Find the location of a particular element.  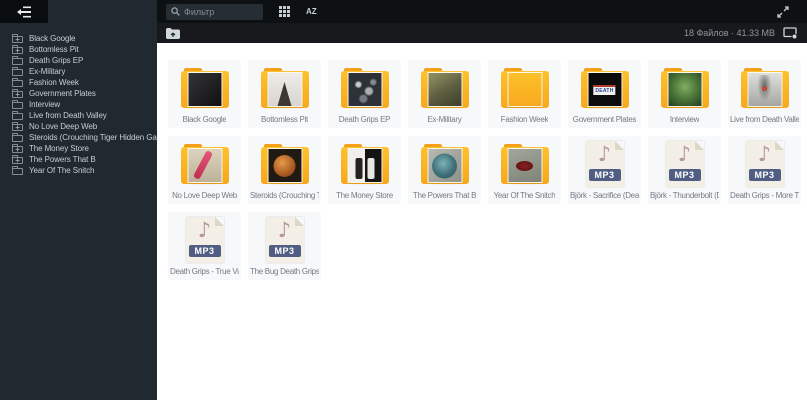

grid-item-label: Government Plates is located at coordinates (604, 119).